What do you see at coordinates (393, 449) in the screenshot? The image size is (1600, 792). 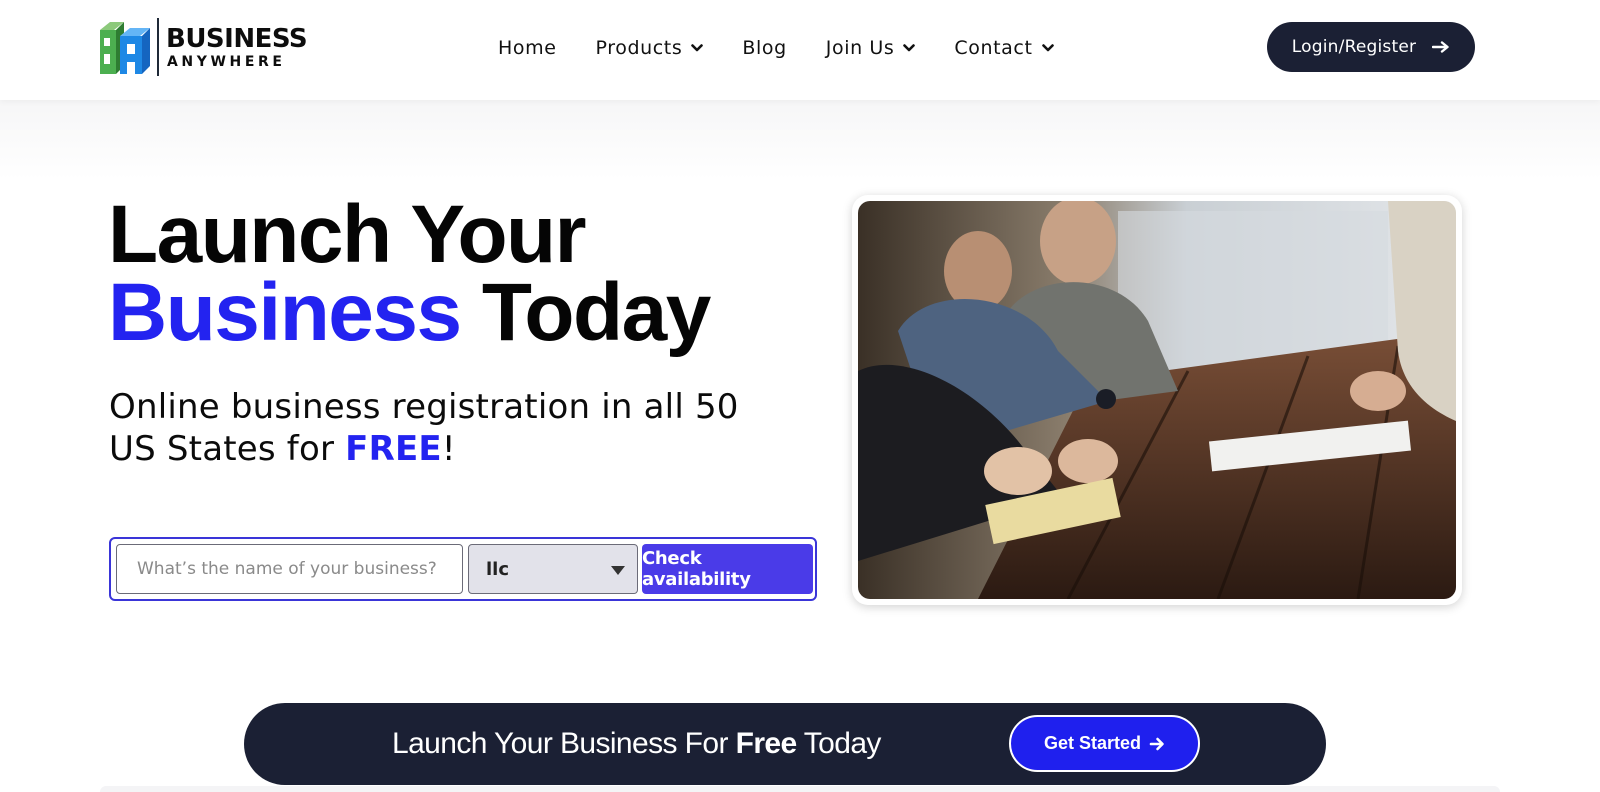 I see `subline-free: FREE` at bounding box center [393, 449].